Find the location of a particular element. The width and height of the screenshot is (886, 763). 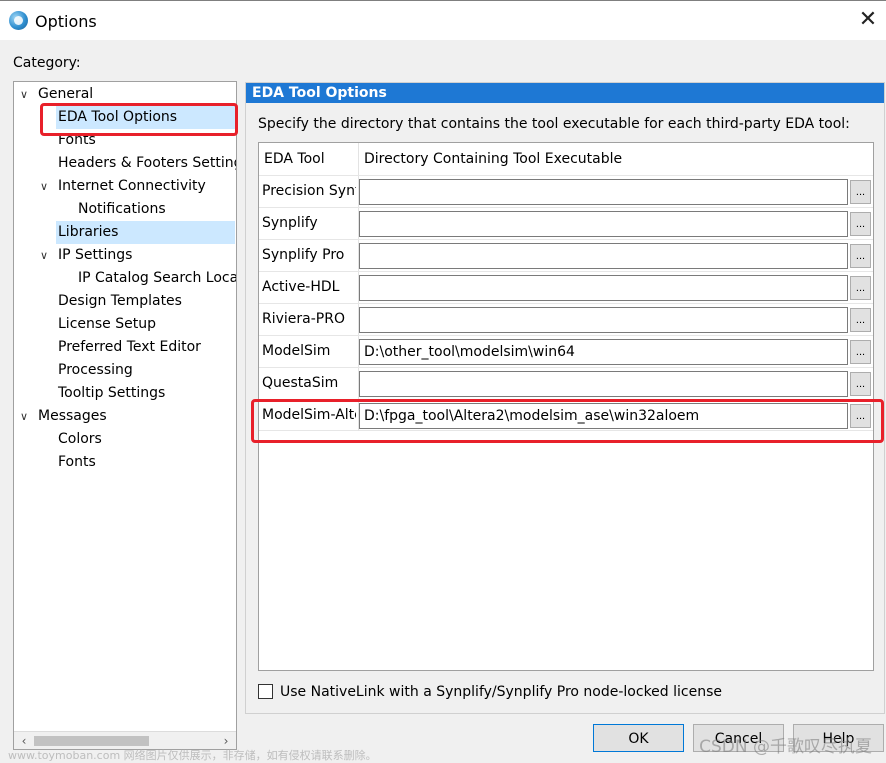

tree-item-messages-fonts: Fonts is located at coordinates (125, 462).